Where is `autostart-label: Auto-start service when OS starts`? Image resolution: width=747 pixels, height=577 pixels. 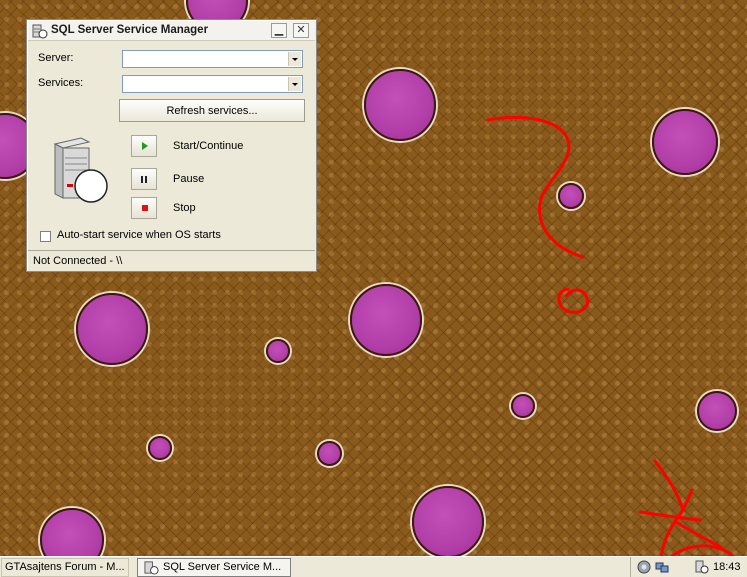
autostart-label: Auto-start service when OS starts is located at coordinates (139, 235).